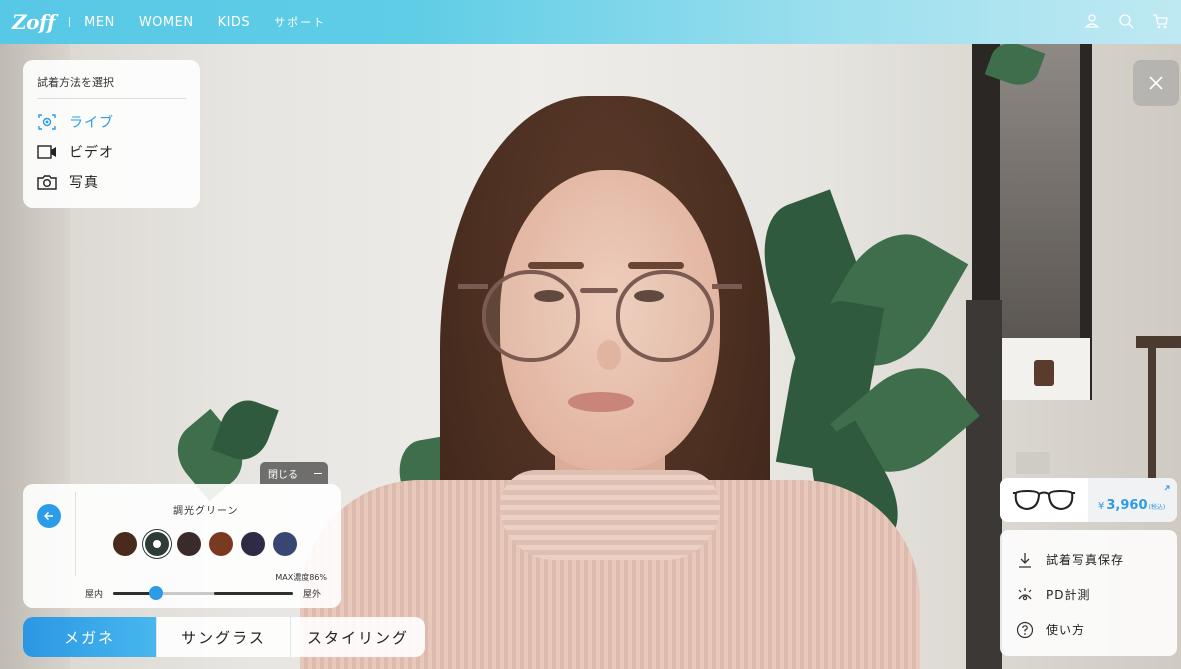  I want to click on top-icons, so click(1126, 21).